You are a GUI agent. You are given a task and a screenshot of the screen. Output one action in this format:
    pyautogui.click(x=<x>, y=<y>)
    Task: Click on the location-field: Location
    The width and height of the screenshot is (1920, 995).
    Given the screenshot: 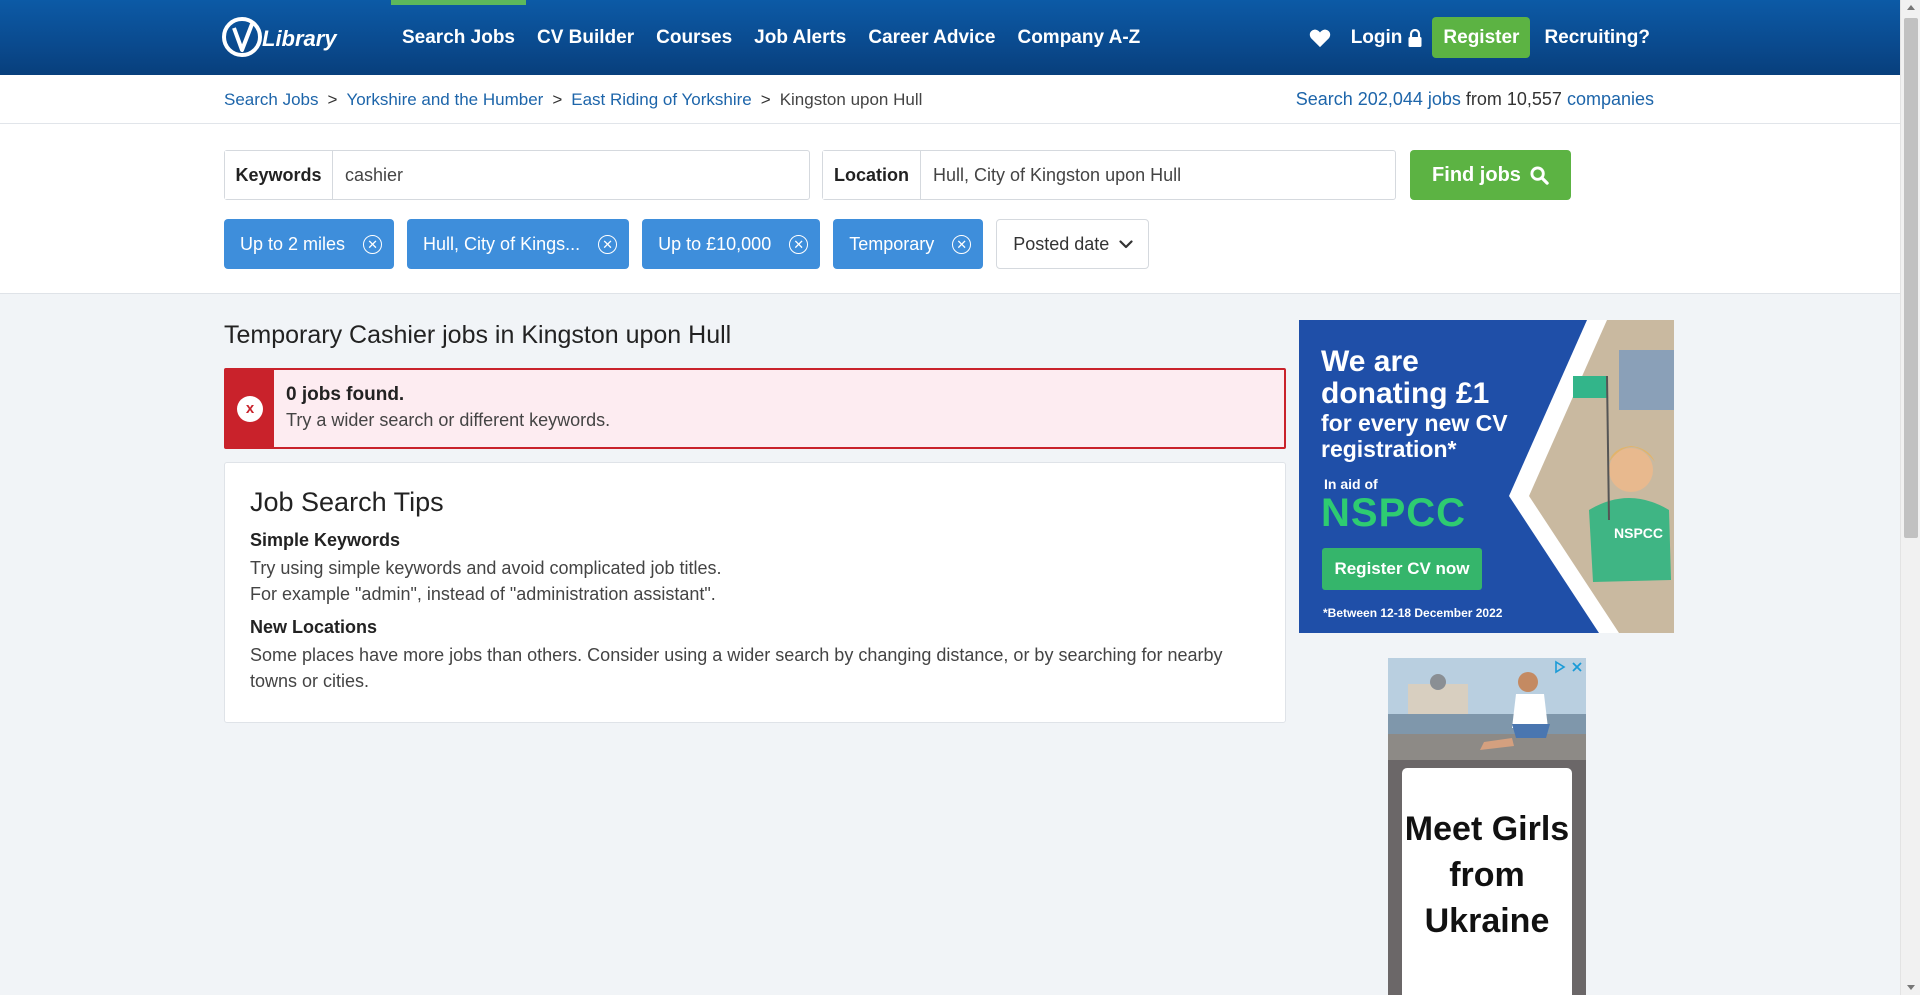 What is the action you would take?
    pyautogui.click(x=1109, y=175)
    